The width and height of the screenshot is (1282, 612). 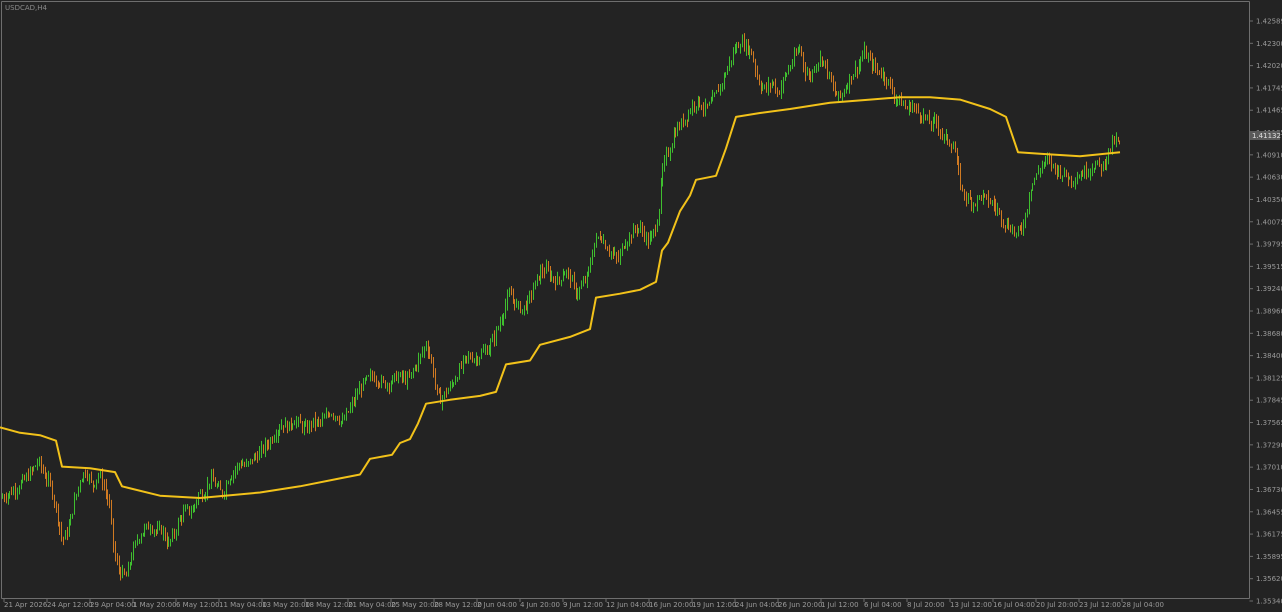 What do you see at coordinates (1014, 605) in the screenshot?
I see `time-tick-label: 16 Jul 04:00` at bounding box center [1014, 605].